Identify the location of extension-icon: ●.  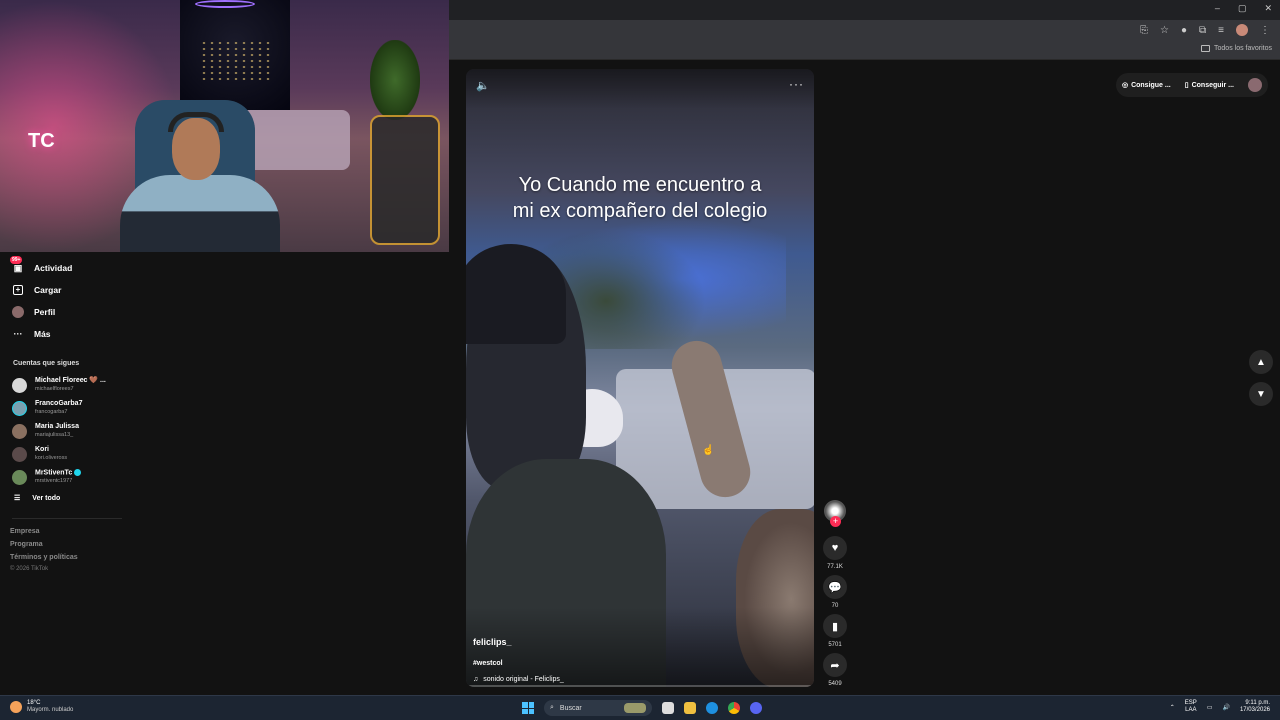
(1184, 30).